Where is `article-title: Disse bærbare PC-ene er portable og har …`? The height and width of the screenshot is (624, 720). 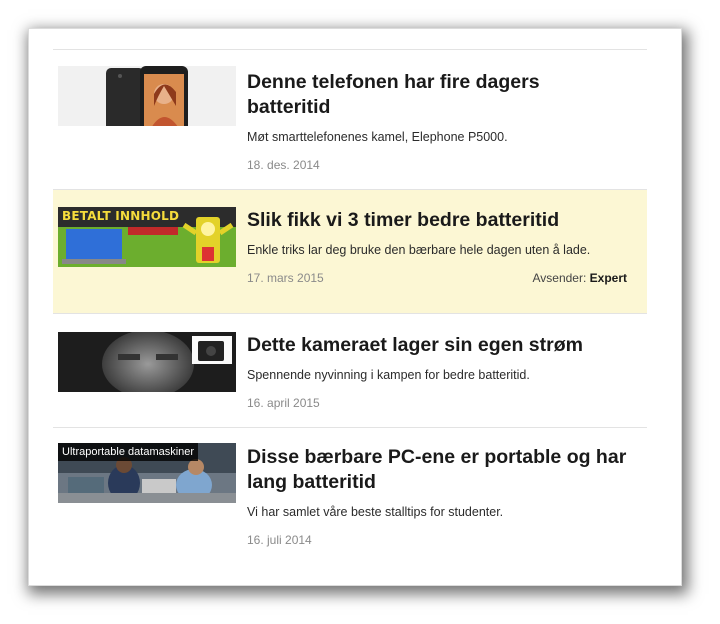
article-title: Disse bærbare PC-ene er portable og har … is located at coordinates (437, 470).